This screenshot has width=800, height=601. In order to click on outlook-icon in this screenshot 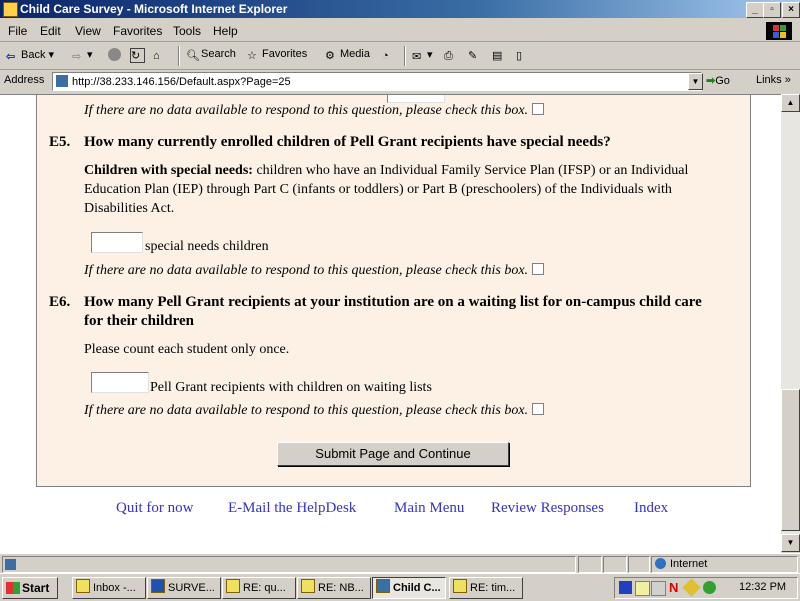, I will do `click(83, 586)`.